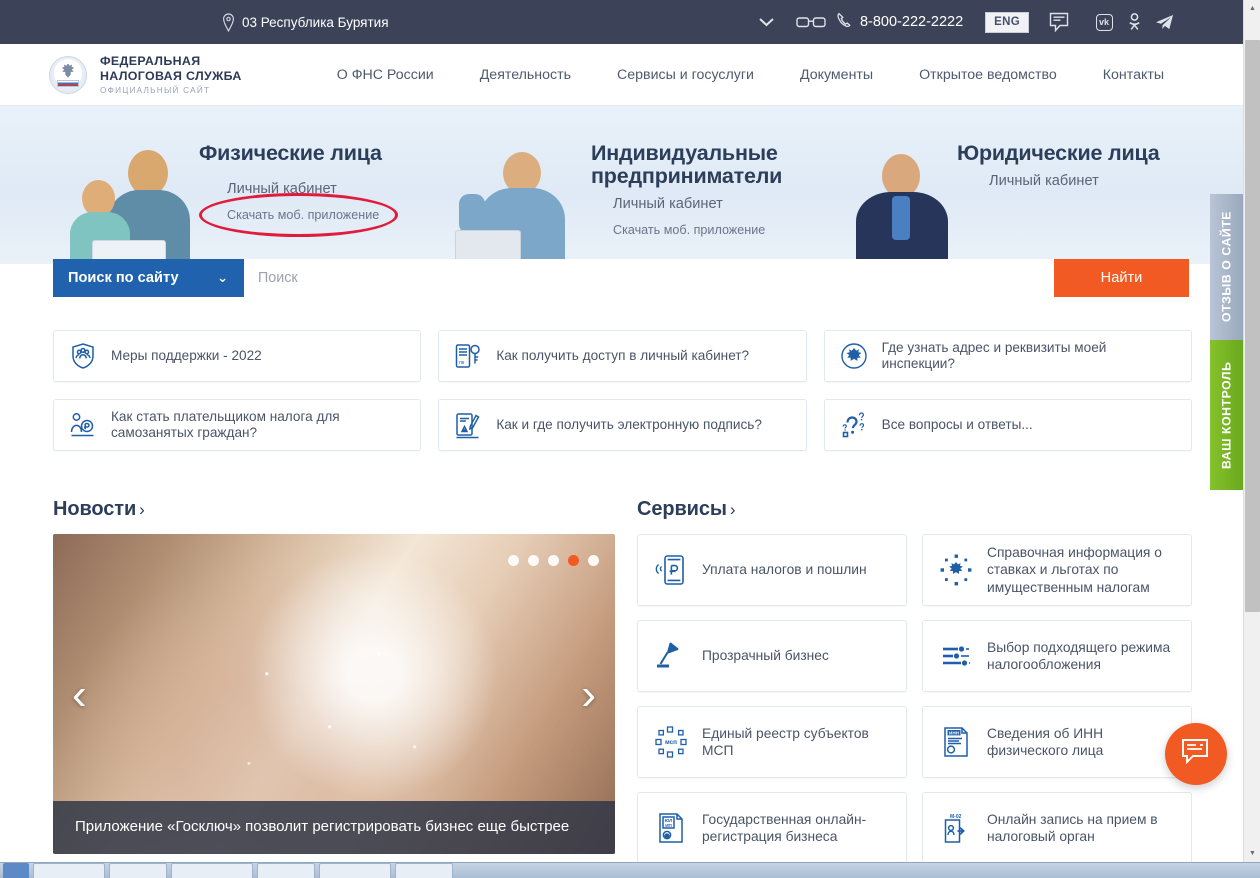  Describe the element at coordinates (956, 742) in the screenshot. I see `inn-document-icon: ИНН` at that location.